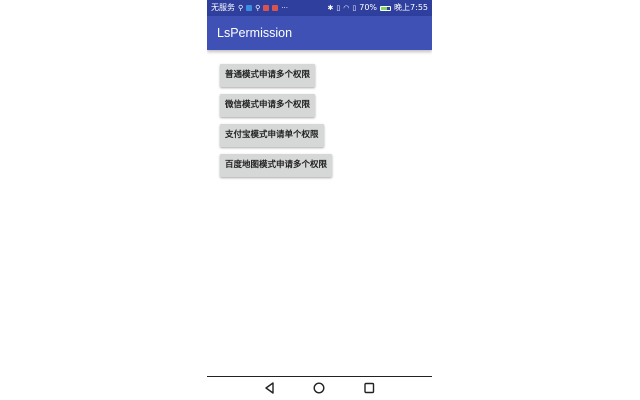 This screenshot has height=400, width=640. Describe the element at coordinates (241, 8) in the screenshot. I see `usb-icon: ⚲` at that location.